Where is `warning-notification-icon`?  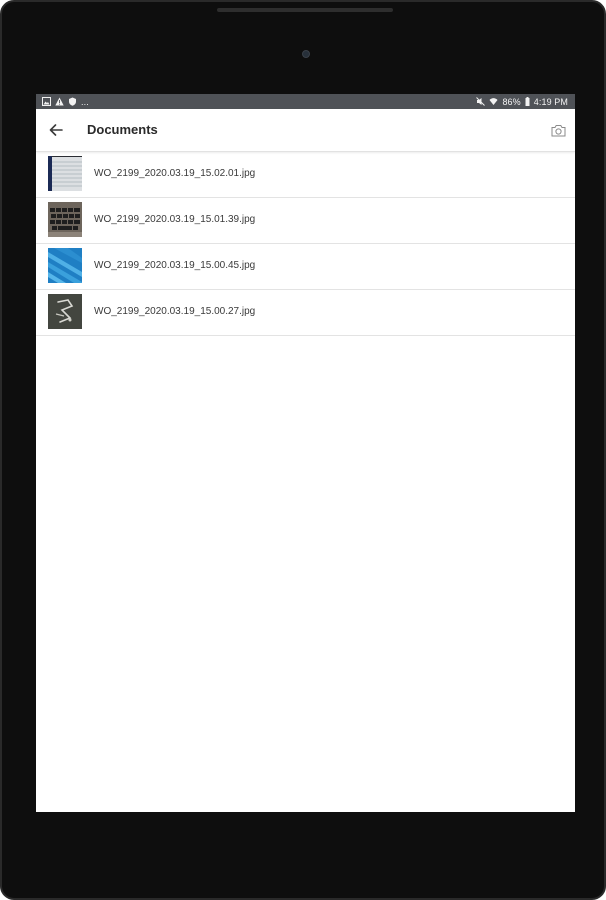 warning-notification-icon is located at coordinates (59, 101).